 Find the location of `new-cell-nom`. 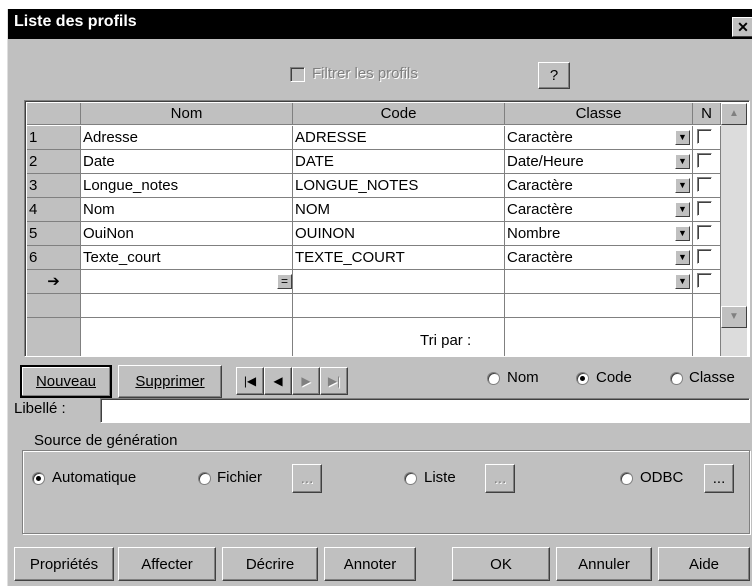

new-cell-nom is located at coordinates (187, 282).